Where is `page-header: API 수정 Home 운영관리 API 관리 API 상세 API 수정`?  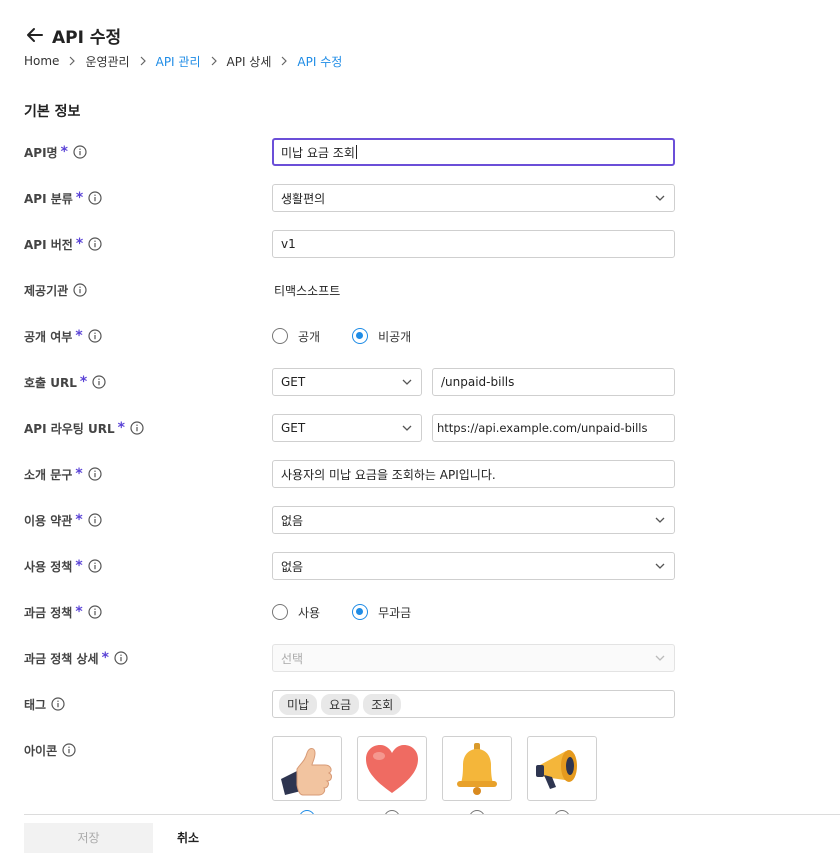
page-header: API 수정 Home 운영관리 API 관리 API 상세 API 수정 is located at coordinates (183, 45).